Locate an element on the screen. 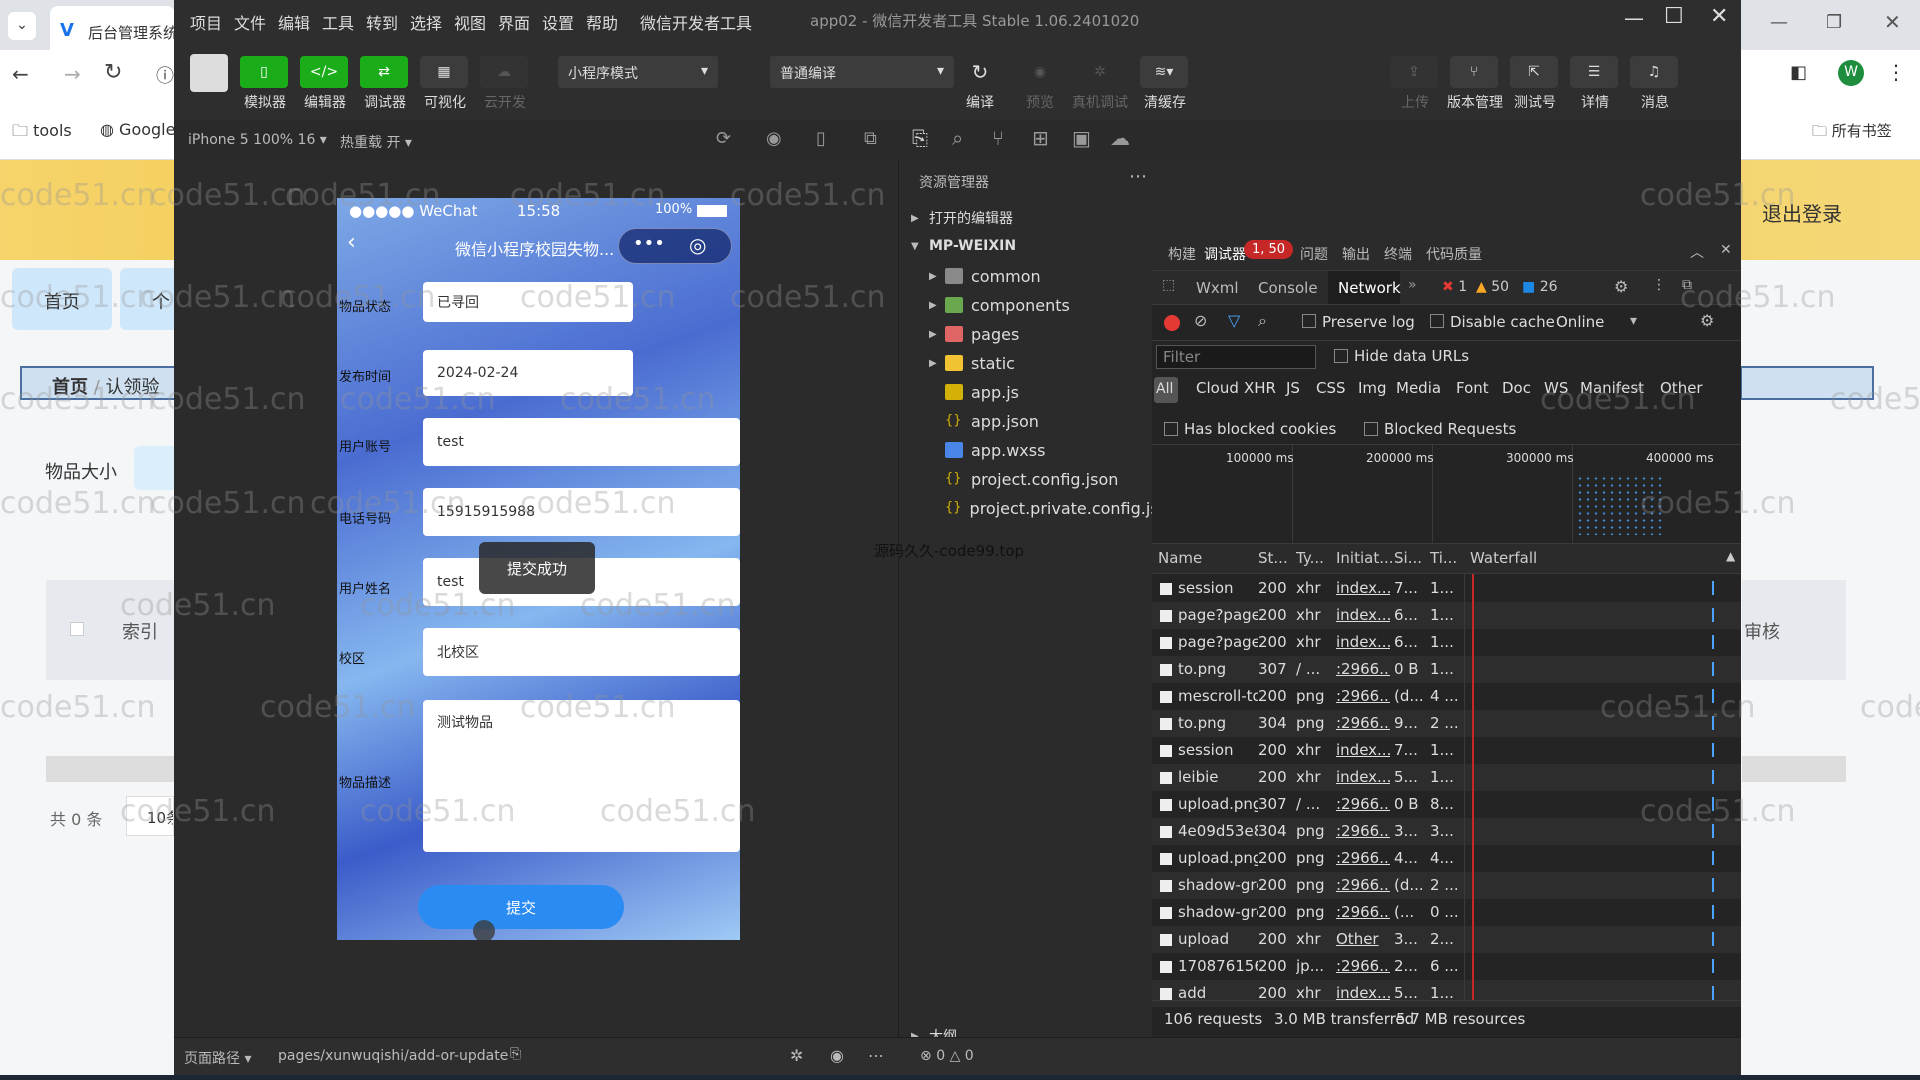  restore-icon: ❐ is located at coordinates (1834, 22).